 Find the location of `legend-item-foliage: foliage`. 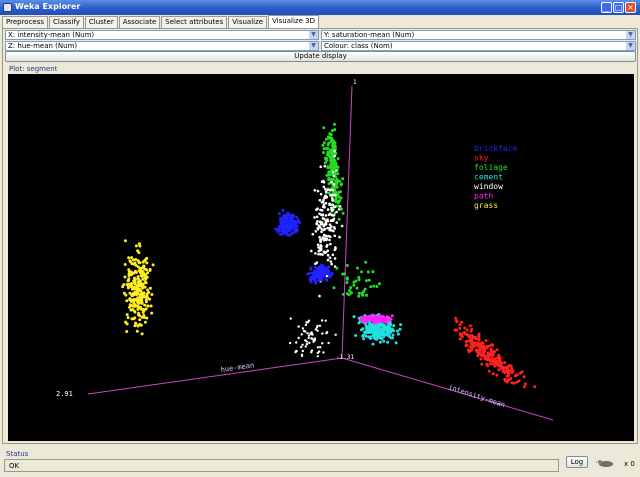

legend-item-foliage: foliage is located at coordinates (491, 167).